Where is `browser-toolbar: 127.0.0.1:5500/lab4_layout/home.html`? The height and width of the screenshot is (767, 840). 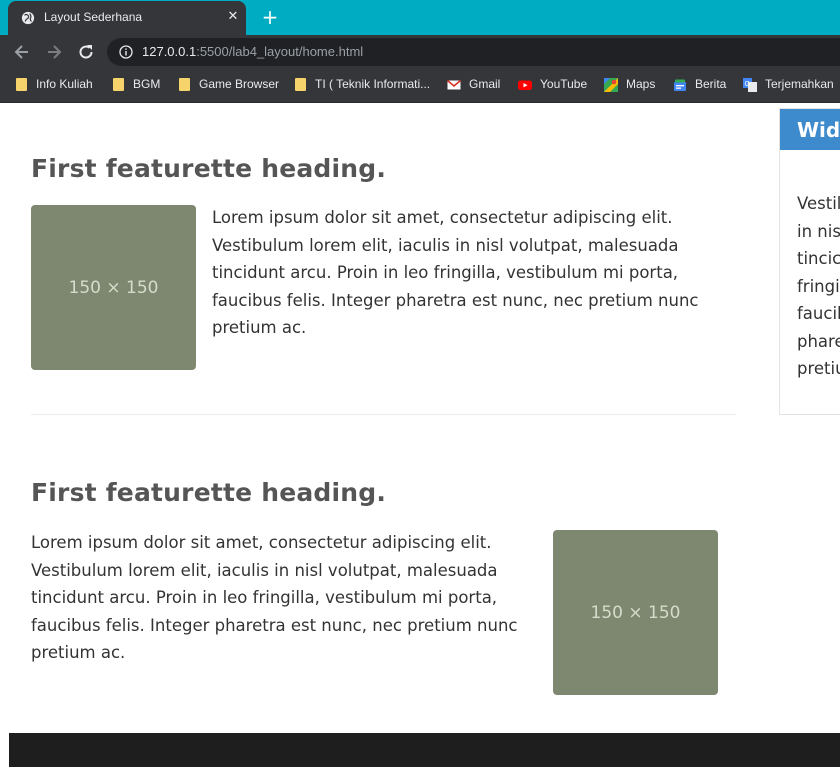 browser-toolbar: 127.0.0.1:5500/lab4_layout/home.html is located at coordinates (420, 52).